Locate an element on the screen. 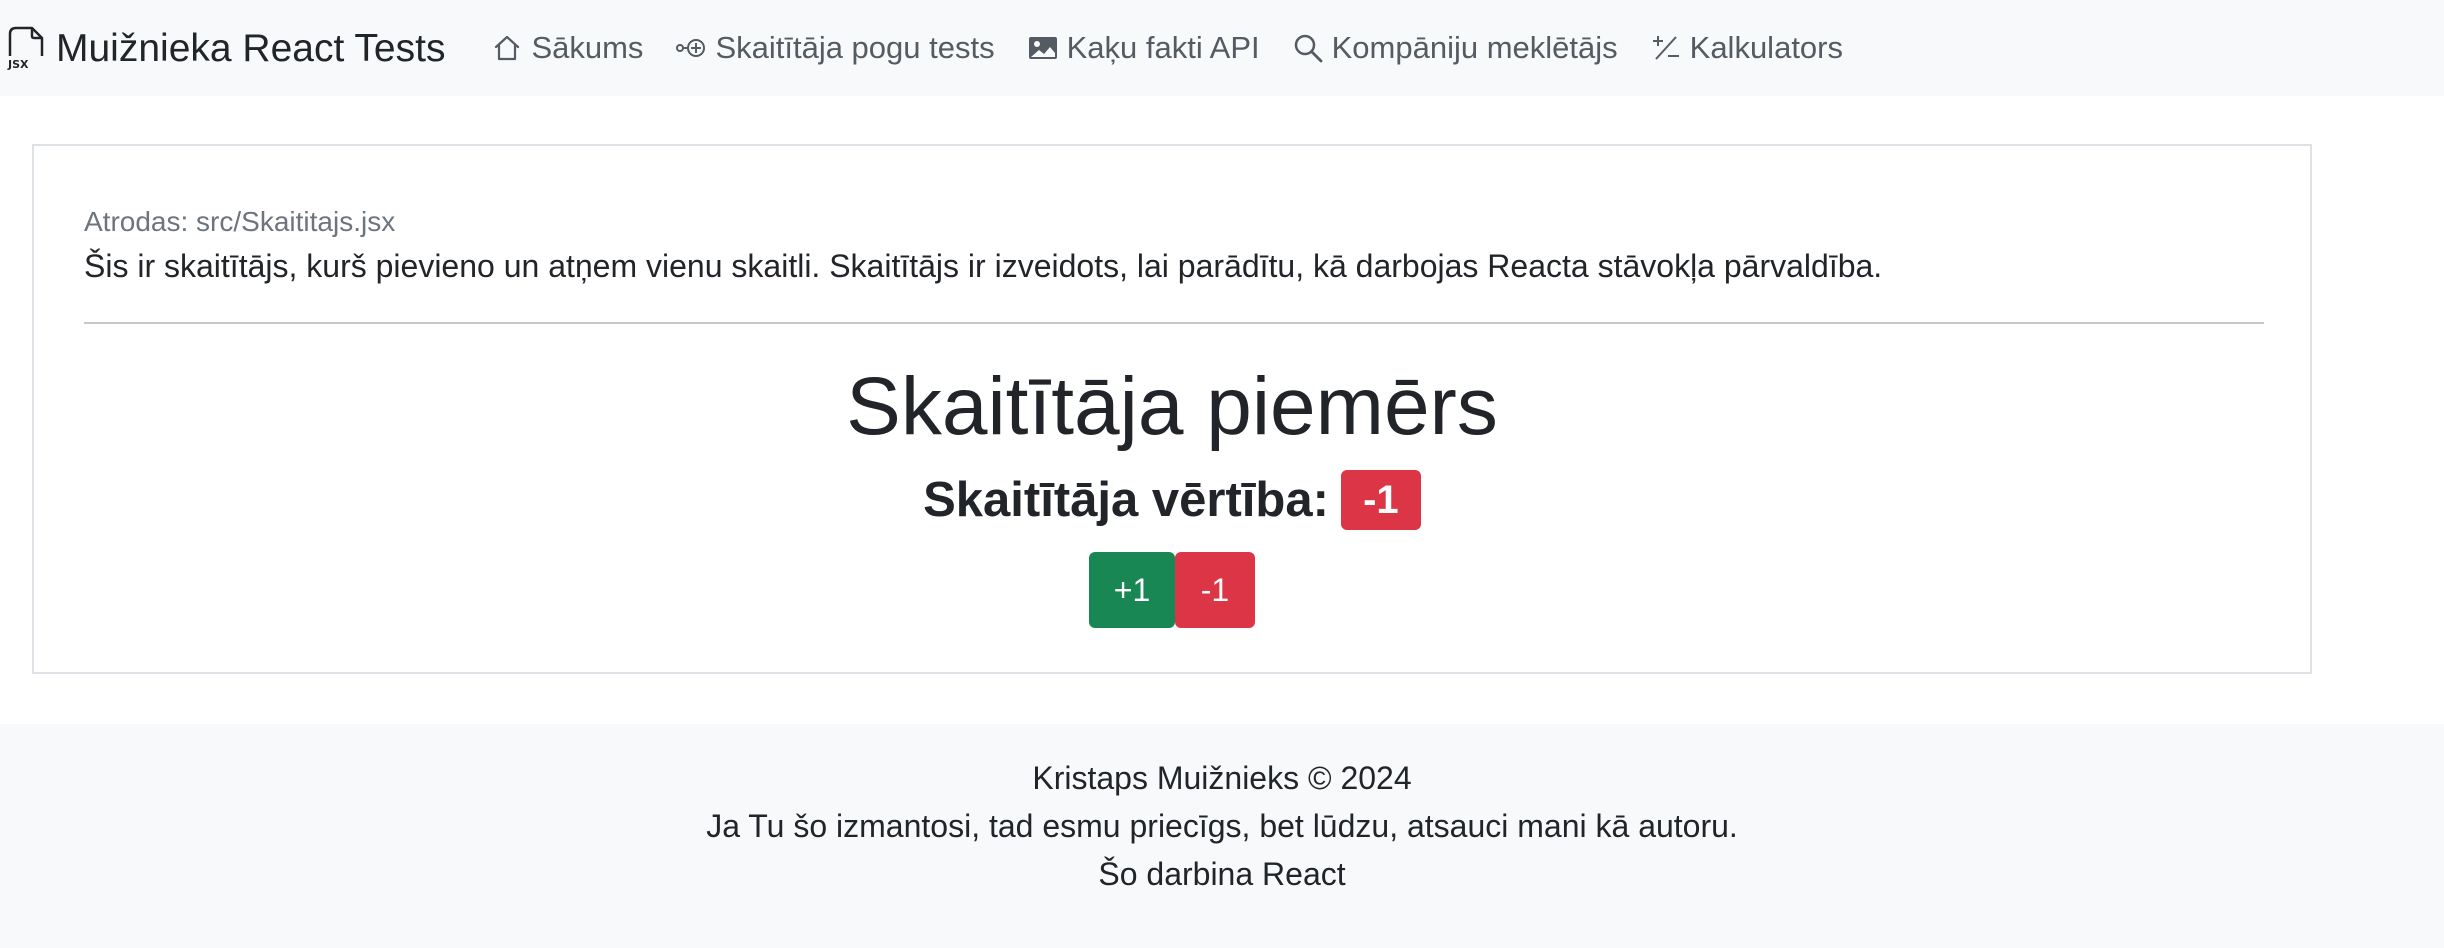 The height and width of the screenshot is (948, 2444). nav-link-home-label: Sākums is located at coordinates (587, 47).